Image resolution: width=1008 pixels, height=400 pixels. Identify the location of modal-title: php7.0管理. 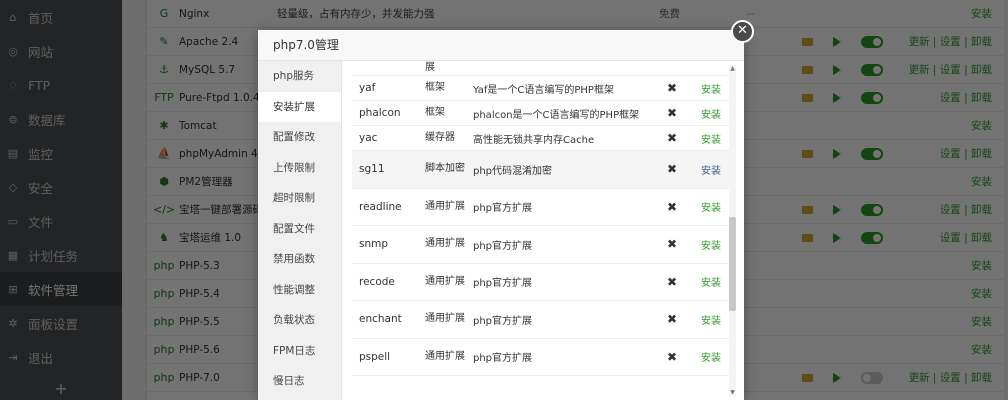
(501, 45).